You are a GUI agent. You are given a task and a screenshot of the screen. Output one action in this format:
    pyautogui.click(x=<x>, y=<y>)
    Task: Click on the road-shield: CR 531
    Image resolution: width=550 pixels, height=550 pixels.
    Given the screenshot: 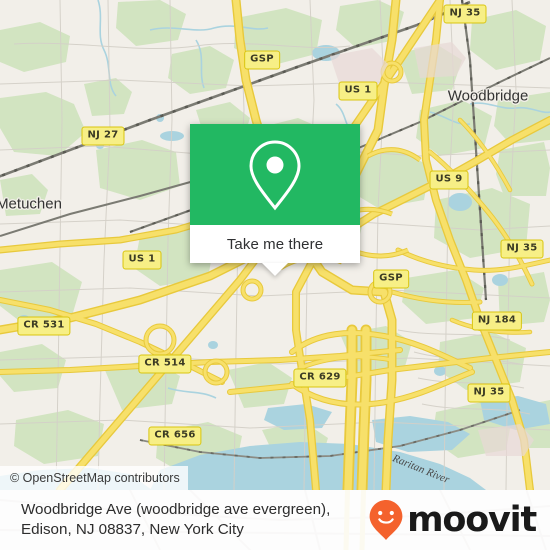 What is the action you would take?
    pyautogui.click(x=44, y=326)
    